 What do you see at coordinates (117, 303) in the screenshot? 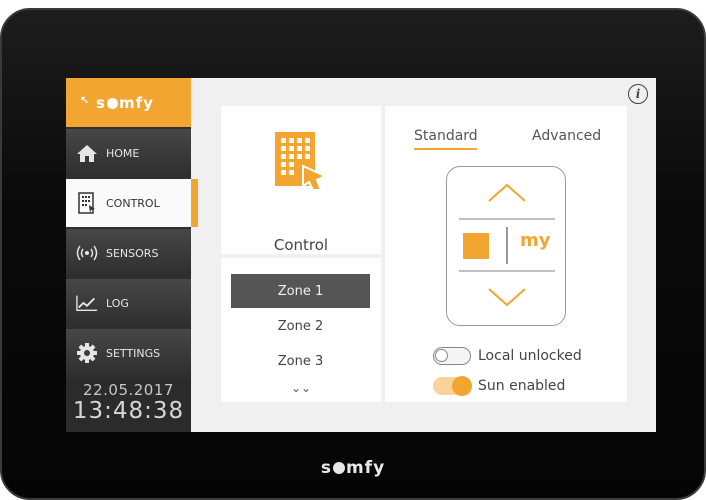
I see `sidebar-item-label: LOG` at bounding box center [117, 303].